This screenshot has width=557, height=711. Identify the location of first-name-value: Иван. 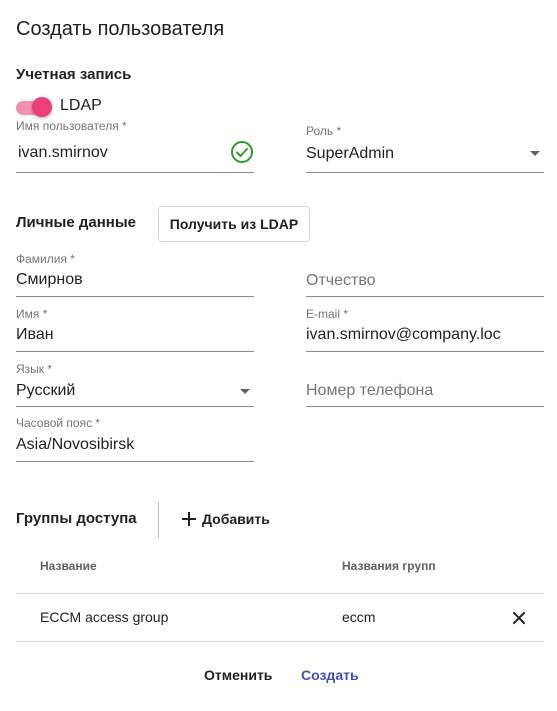
(35, 334).